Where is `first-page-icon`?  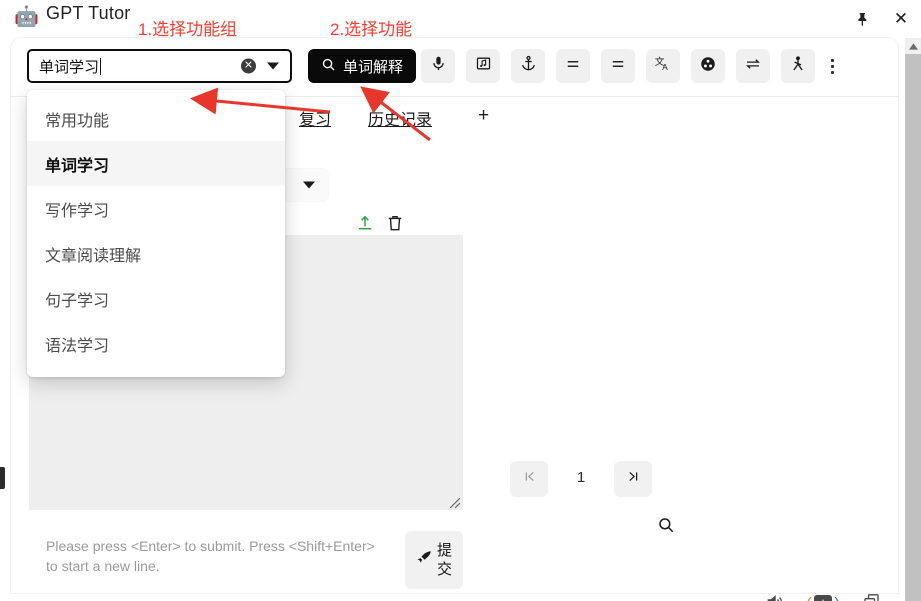 first-page-icon is located at coordinates (529, 479).